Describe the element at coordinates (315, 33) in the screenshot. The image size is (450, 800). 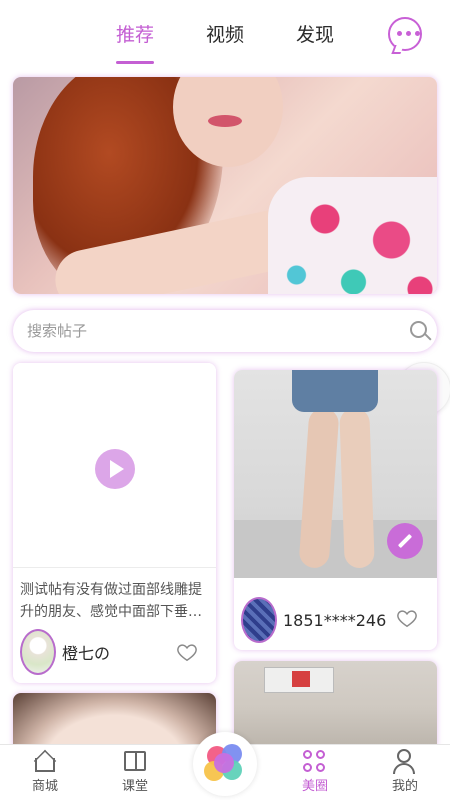
I see `tab-discover: 发现` at that location.